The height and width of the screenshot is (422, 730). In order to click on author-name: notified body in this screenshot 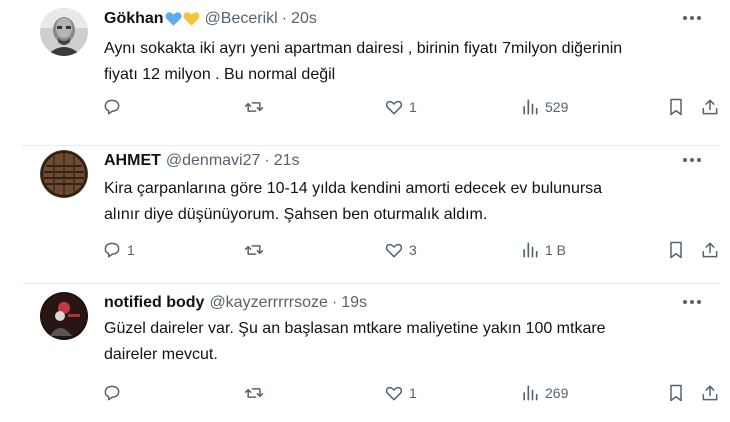, I will do `click(154, 303)`.